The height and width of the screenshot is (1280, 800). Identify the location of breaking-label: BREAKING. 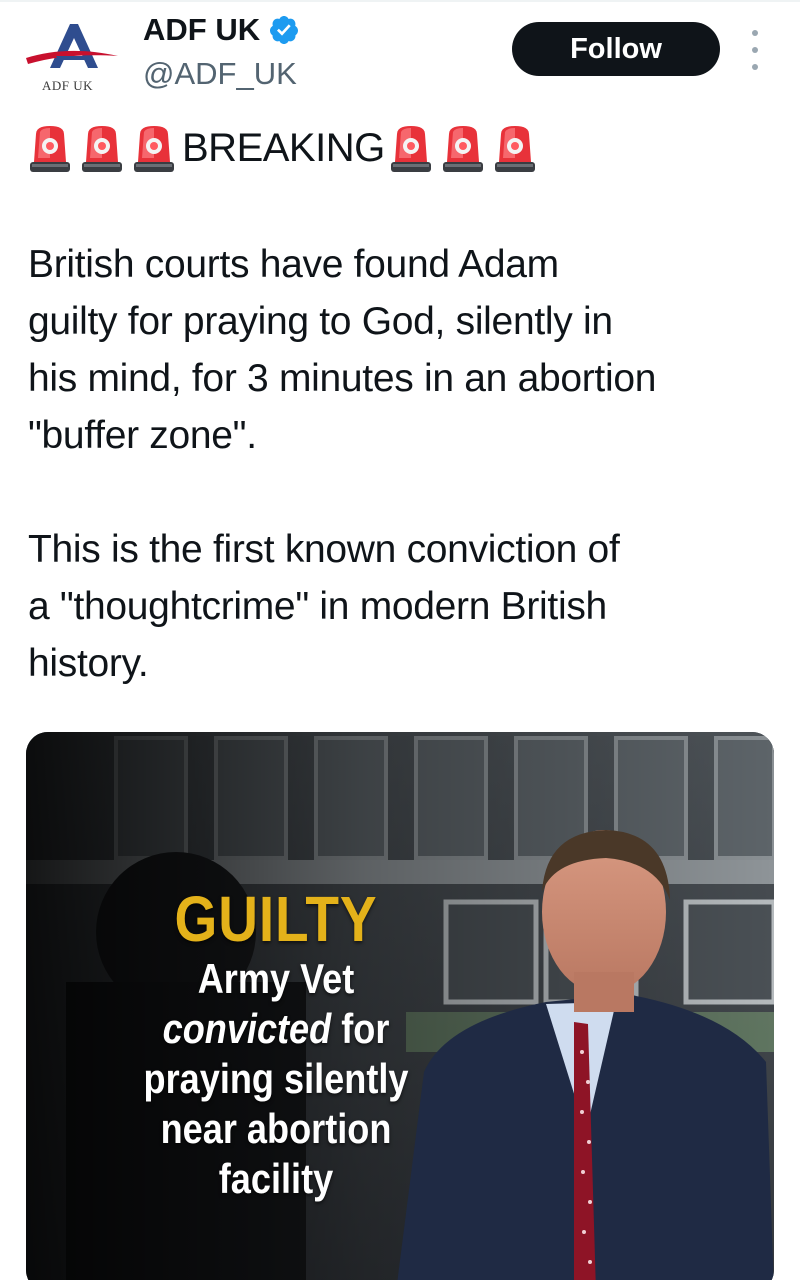
(283, 147).